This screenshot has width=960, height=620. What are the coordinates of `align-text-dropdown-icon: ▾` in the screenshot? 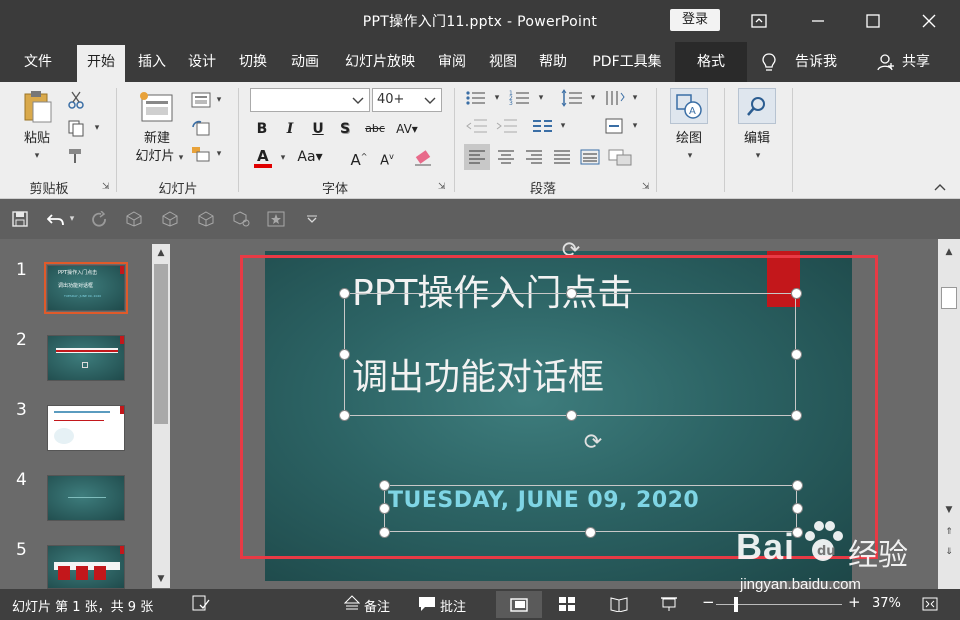 It's located at (635, 126).